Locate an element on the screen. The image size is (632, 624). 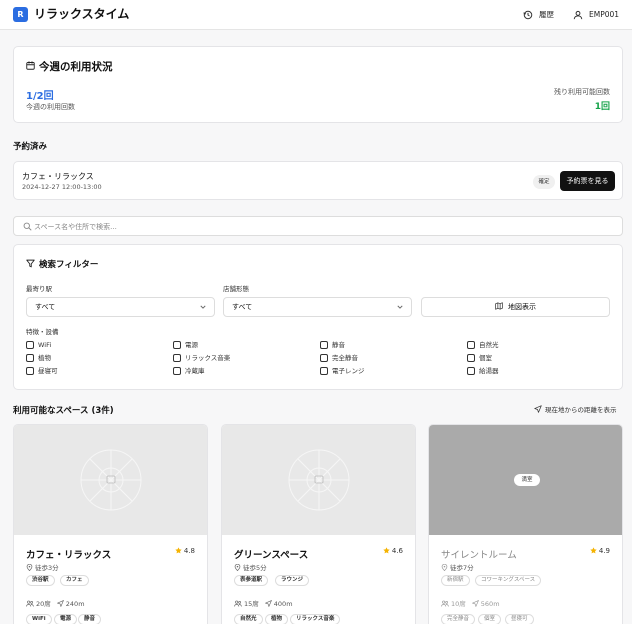
space-image-placeholder: 満室 is located at coordinates (525, 480).